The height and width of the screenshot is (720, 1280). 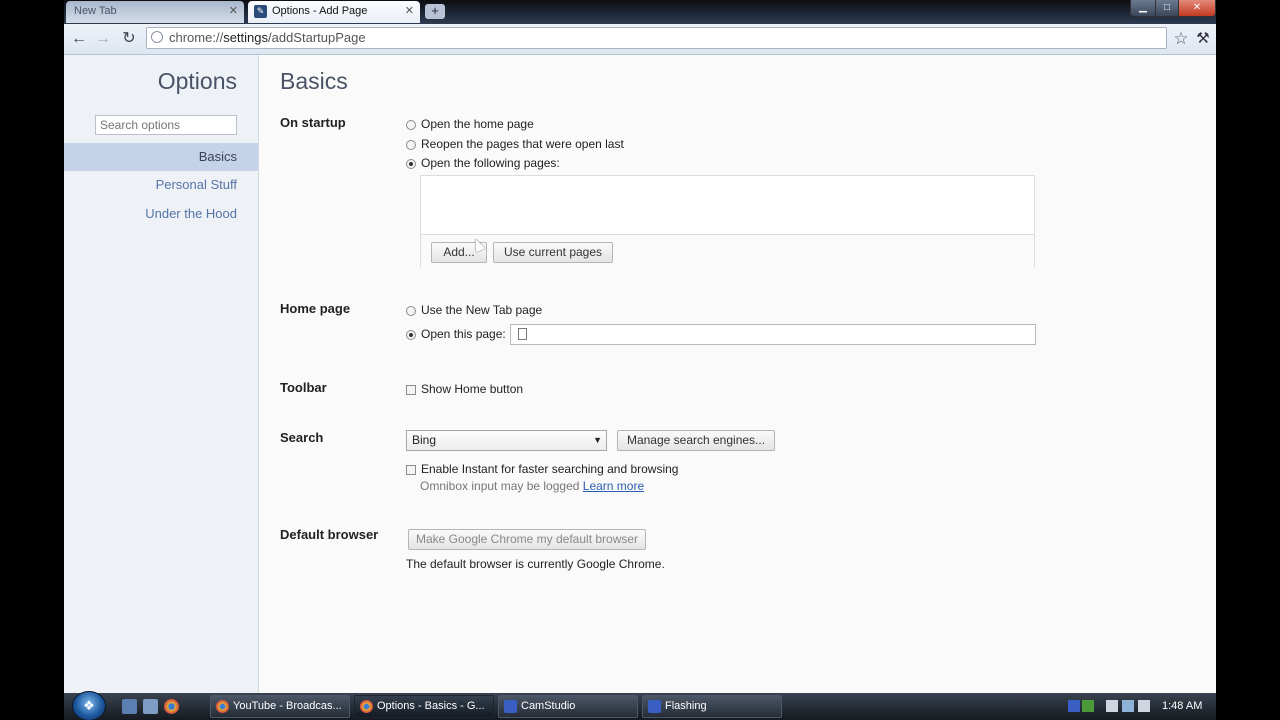 What do you see at coordinates (597, 440) in the screenshot?
I see `dropdown-arrow-icon: ▼` at bounding box center [597, 440].